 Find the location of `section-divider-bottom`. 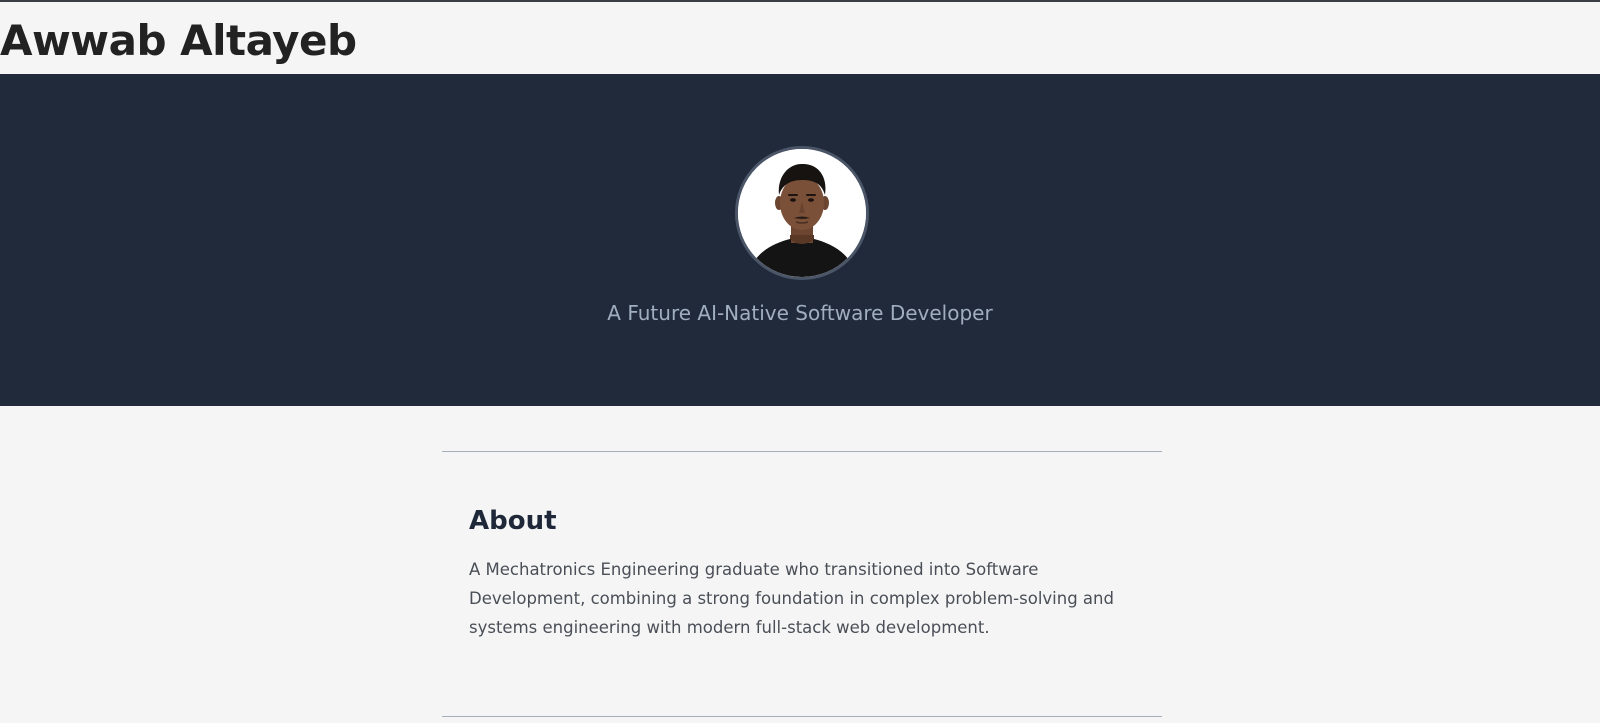

section-divider-bottom is located at coordinates (802, 716).